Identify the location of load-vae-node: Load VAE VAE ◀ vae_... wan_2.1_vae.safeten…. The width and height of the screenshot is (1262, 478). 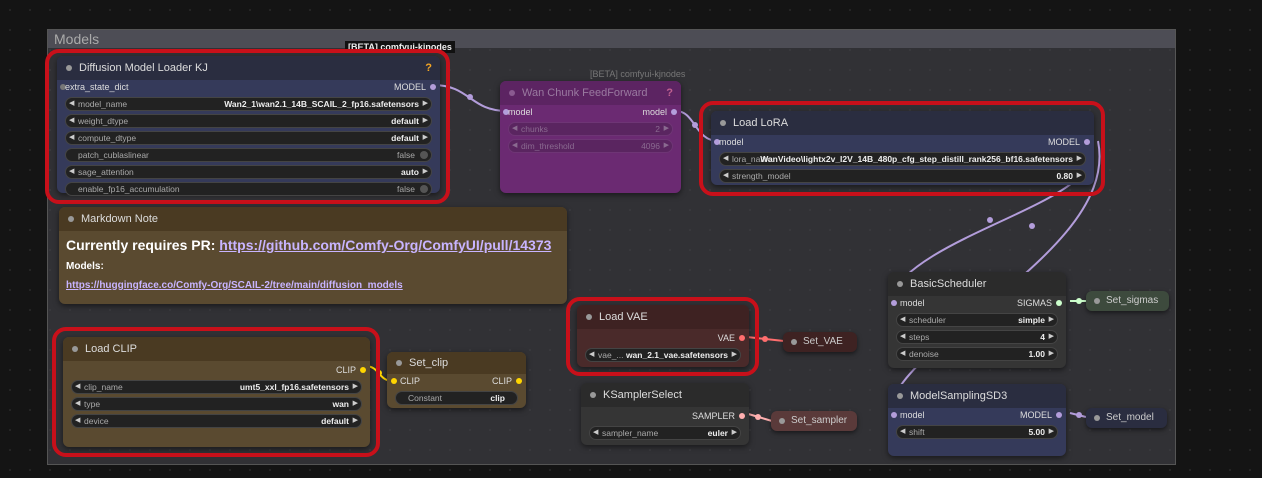
(663, 336).